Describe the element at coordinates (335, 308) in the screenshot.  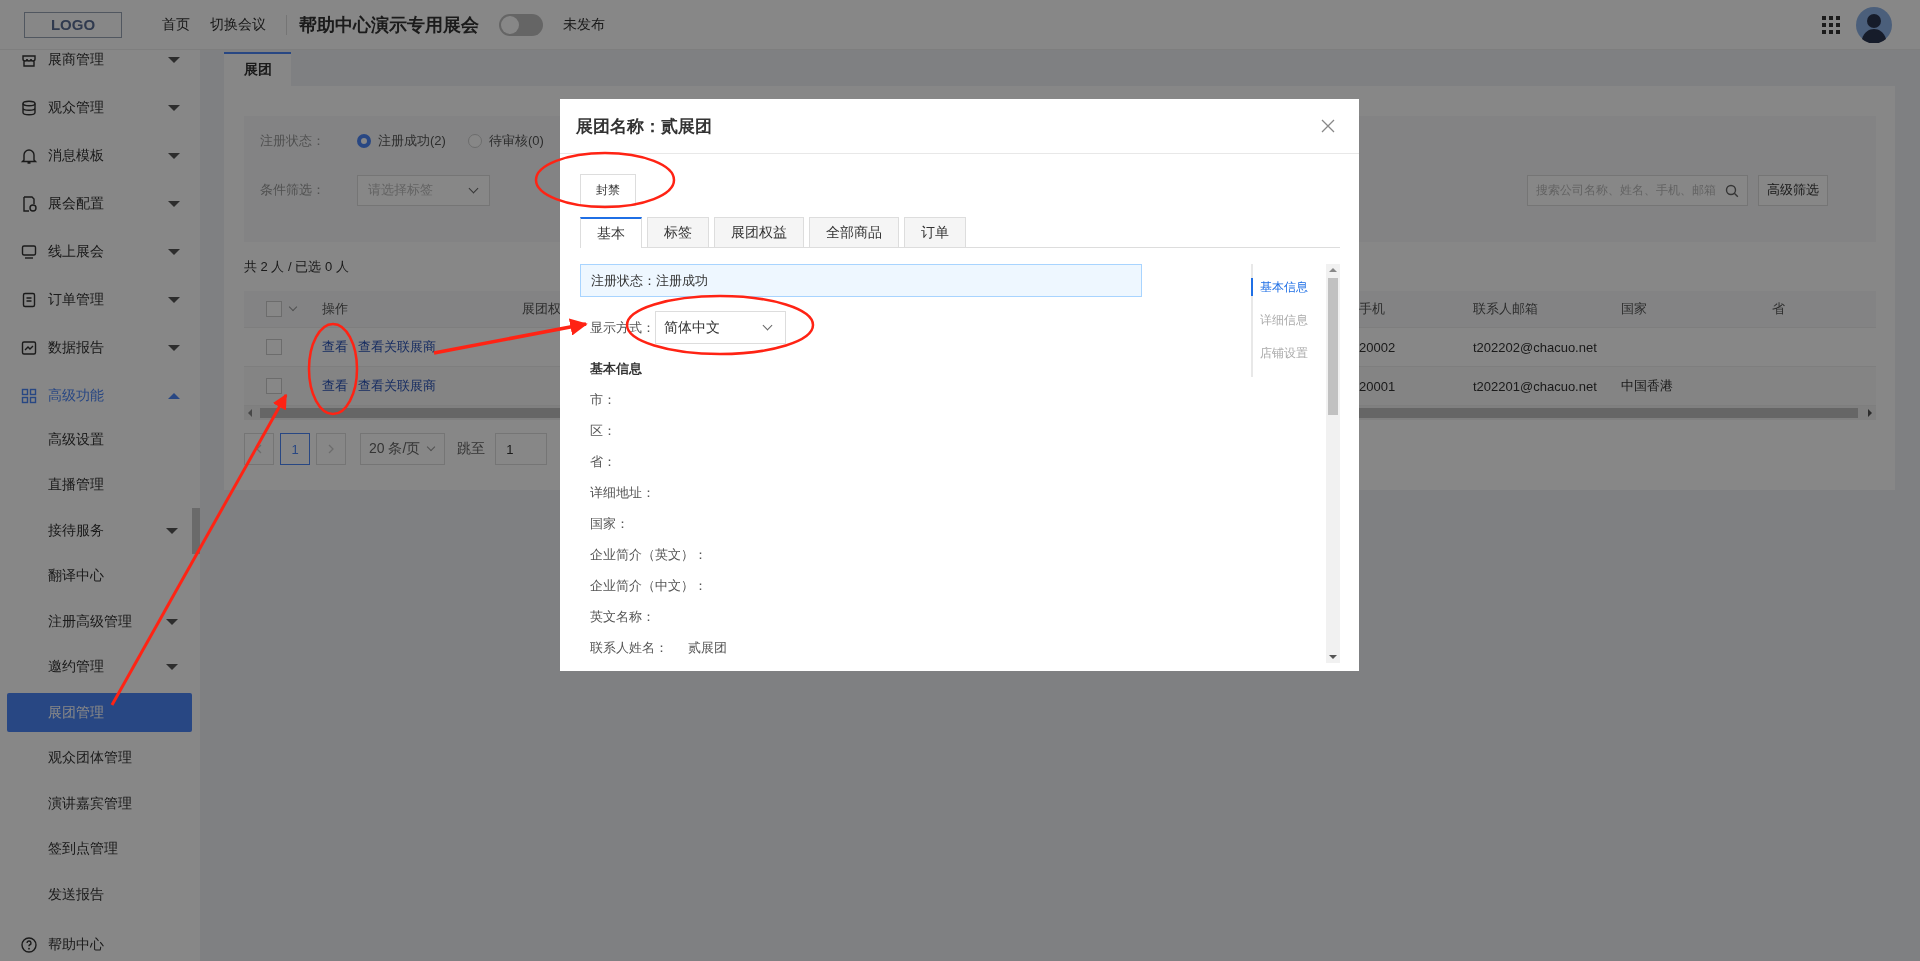
I see `column-header: 操作` at that location.